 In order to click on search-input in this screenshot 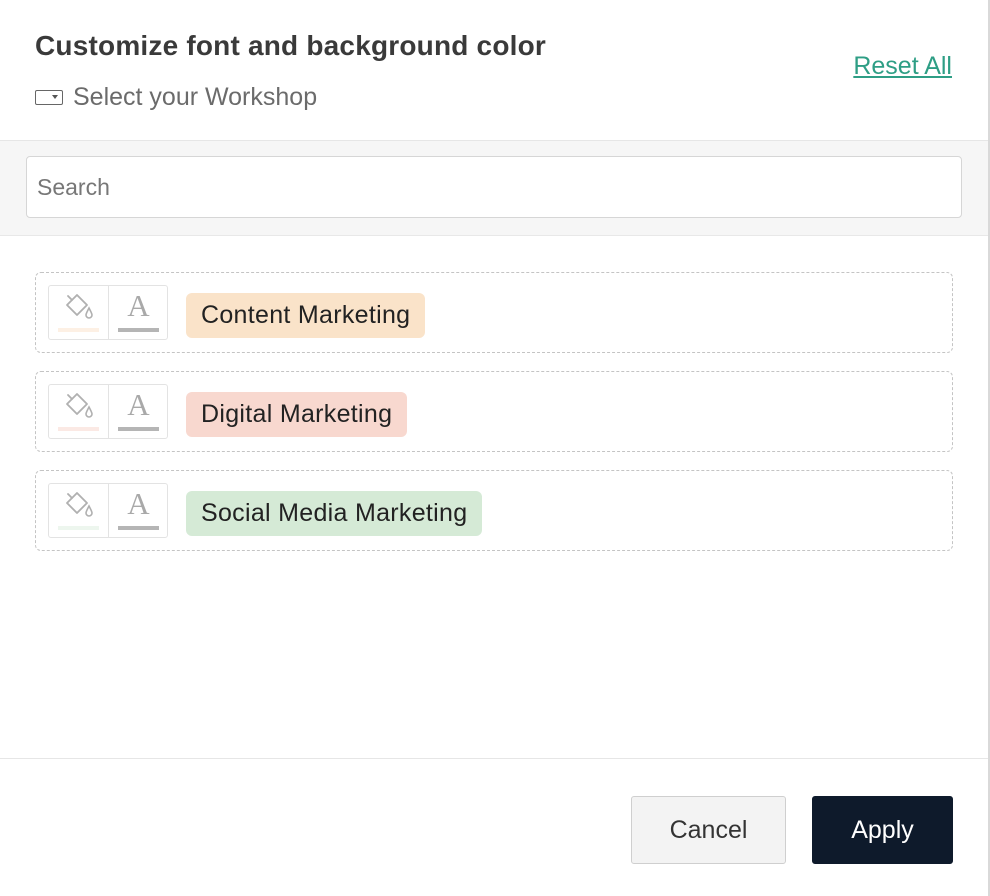, I will do `click(494, 187)`.